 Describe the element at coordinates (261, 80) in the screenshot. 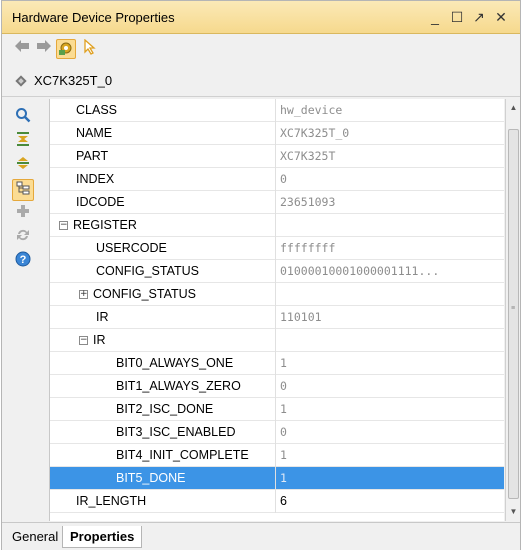

I see `object-bar: XC7K325T_0` at that location.